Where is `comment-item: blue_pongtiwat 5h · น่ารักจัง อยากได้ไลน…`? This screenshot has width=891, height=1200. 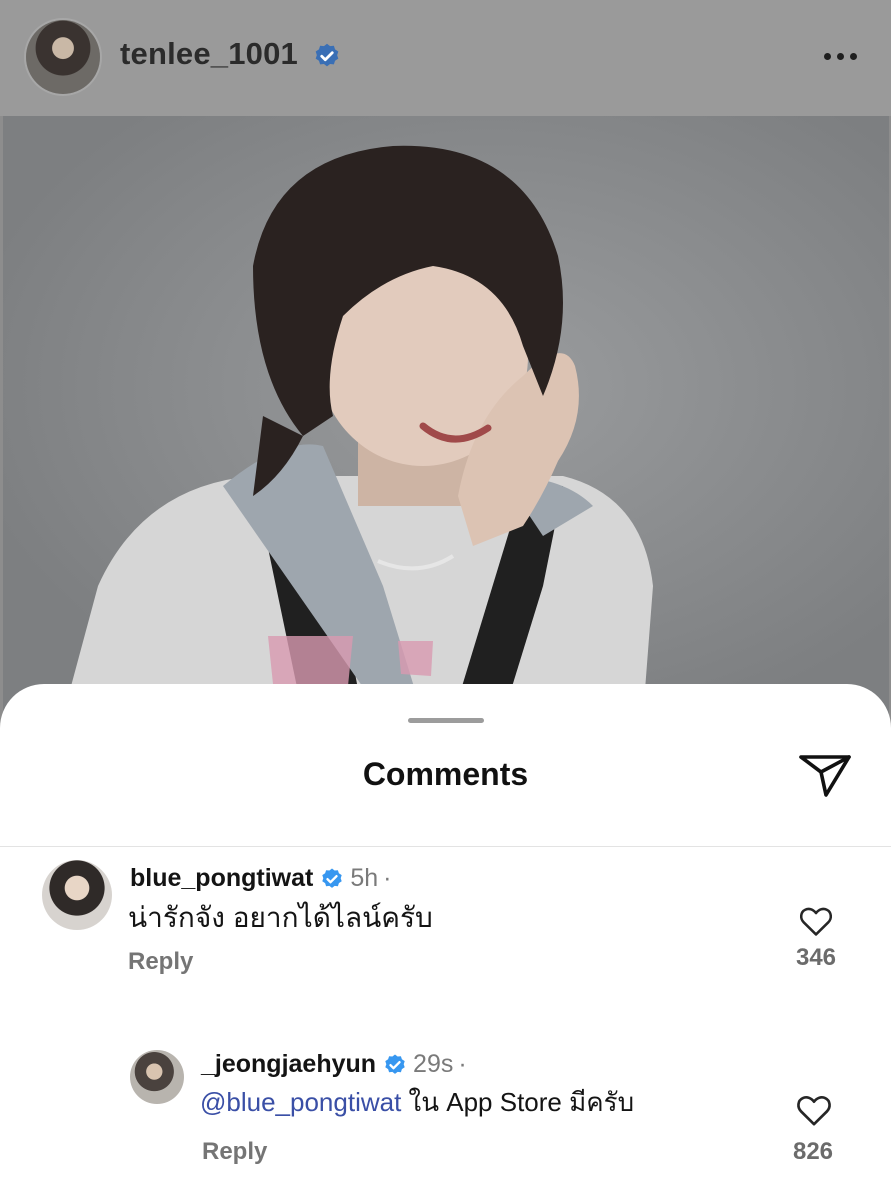 comment-item: blue_pongtiwat 5h · น่ารักจัง อยากได้ไลน… is located at coordinates (445, 931).